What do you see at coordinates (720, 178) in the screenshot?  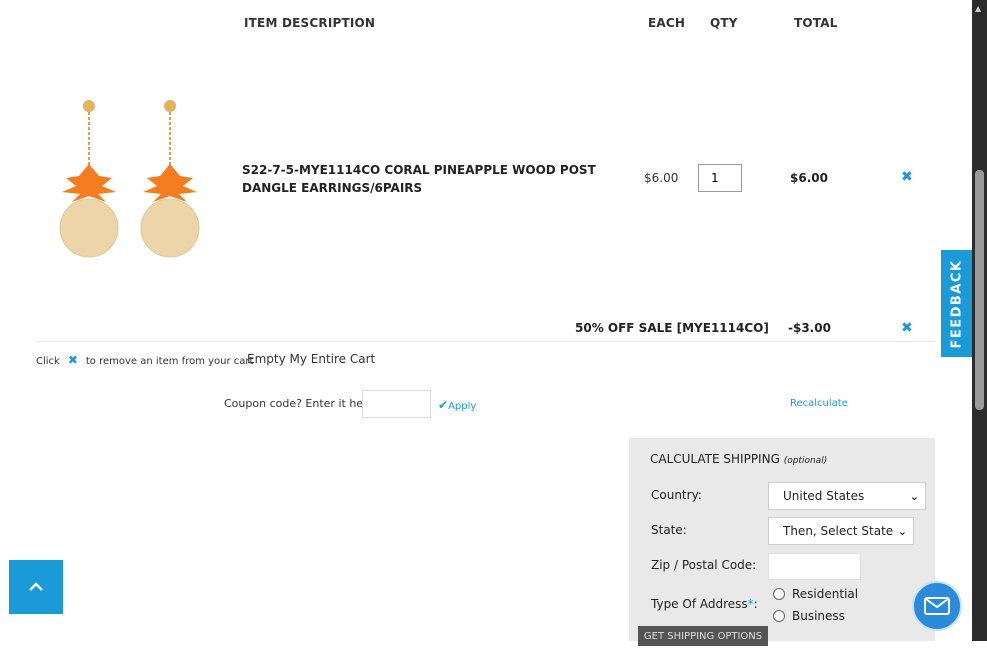 I see `quantity-input` at bounding box center [720, 178].